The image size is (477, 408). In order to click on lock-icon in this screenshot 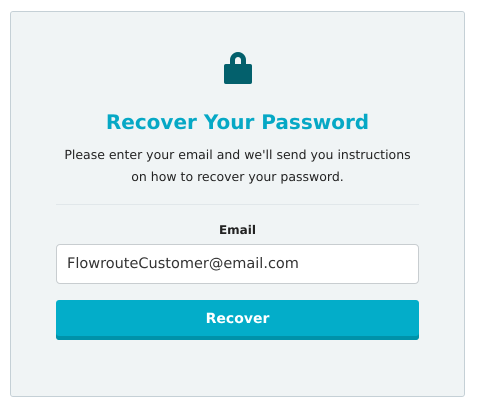, I will do `click(237, 67)`.